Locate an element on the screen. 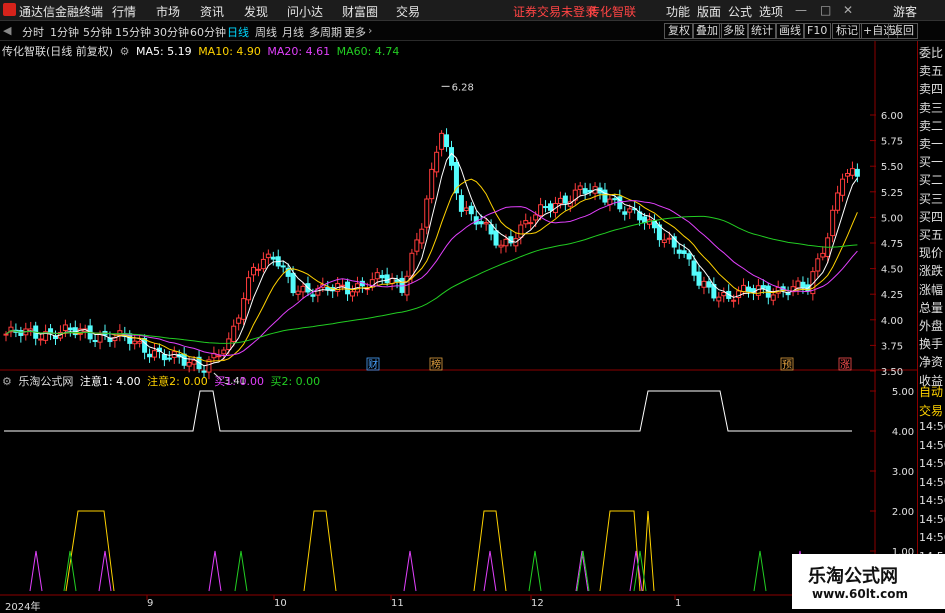  side-quote-label: 卖一 is located at coordinates (931, 144).